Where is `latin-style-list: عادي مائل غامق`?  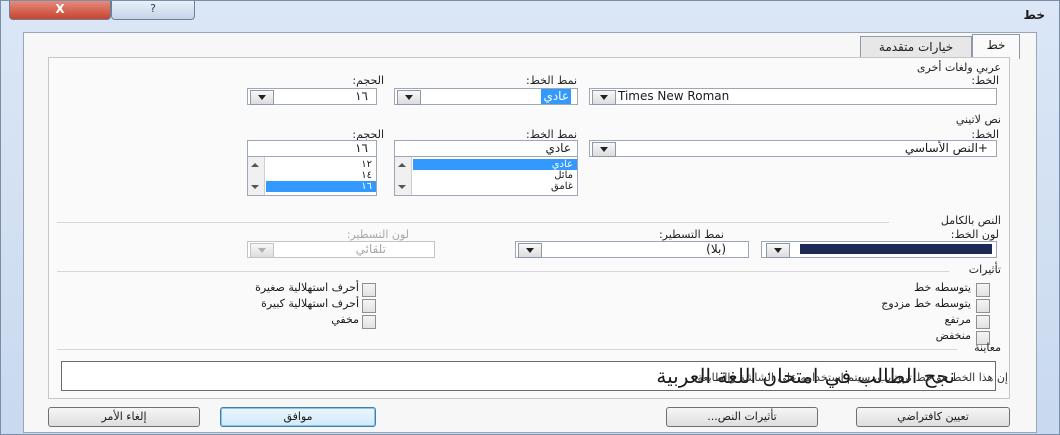 latin-style-list: عادي مائل غامق is located at coordinates (486, 176).